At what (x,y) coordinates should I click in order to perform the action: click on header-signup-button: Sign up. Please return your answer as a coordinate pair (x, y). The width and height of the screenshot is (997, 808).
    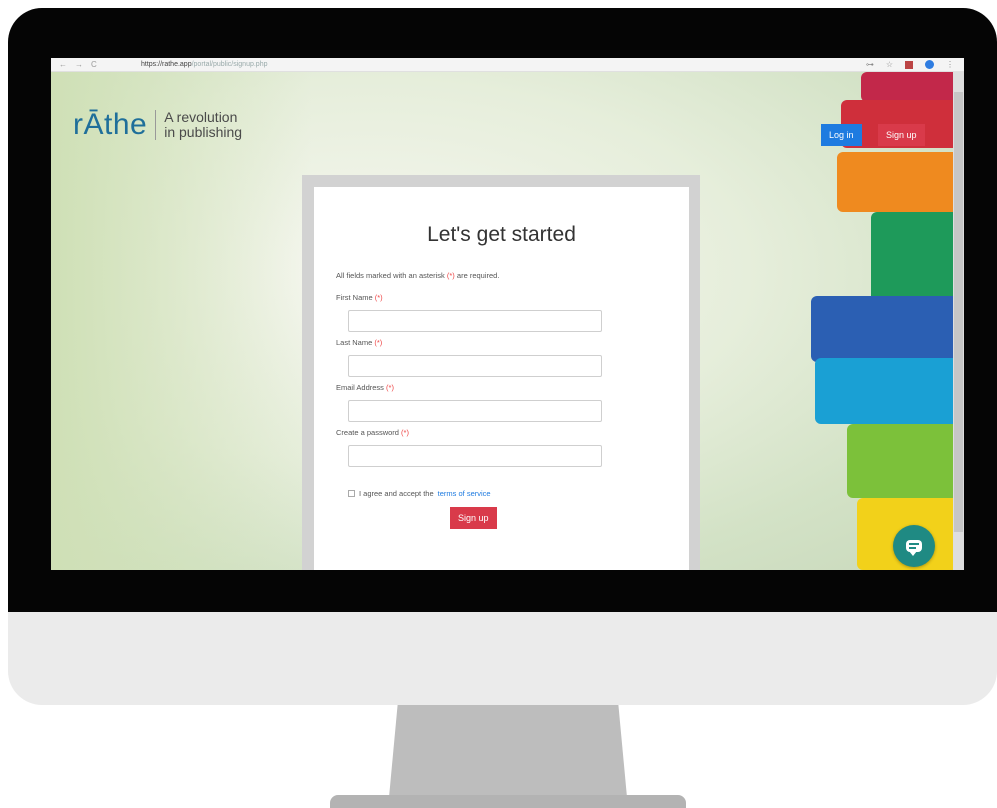
    Looking at the image, I should click on (901, 135).